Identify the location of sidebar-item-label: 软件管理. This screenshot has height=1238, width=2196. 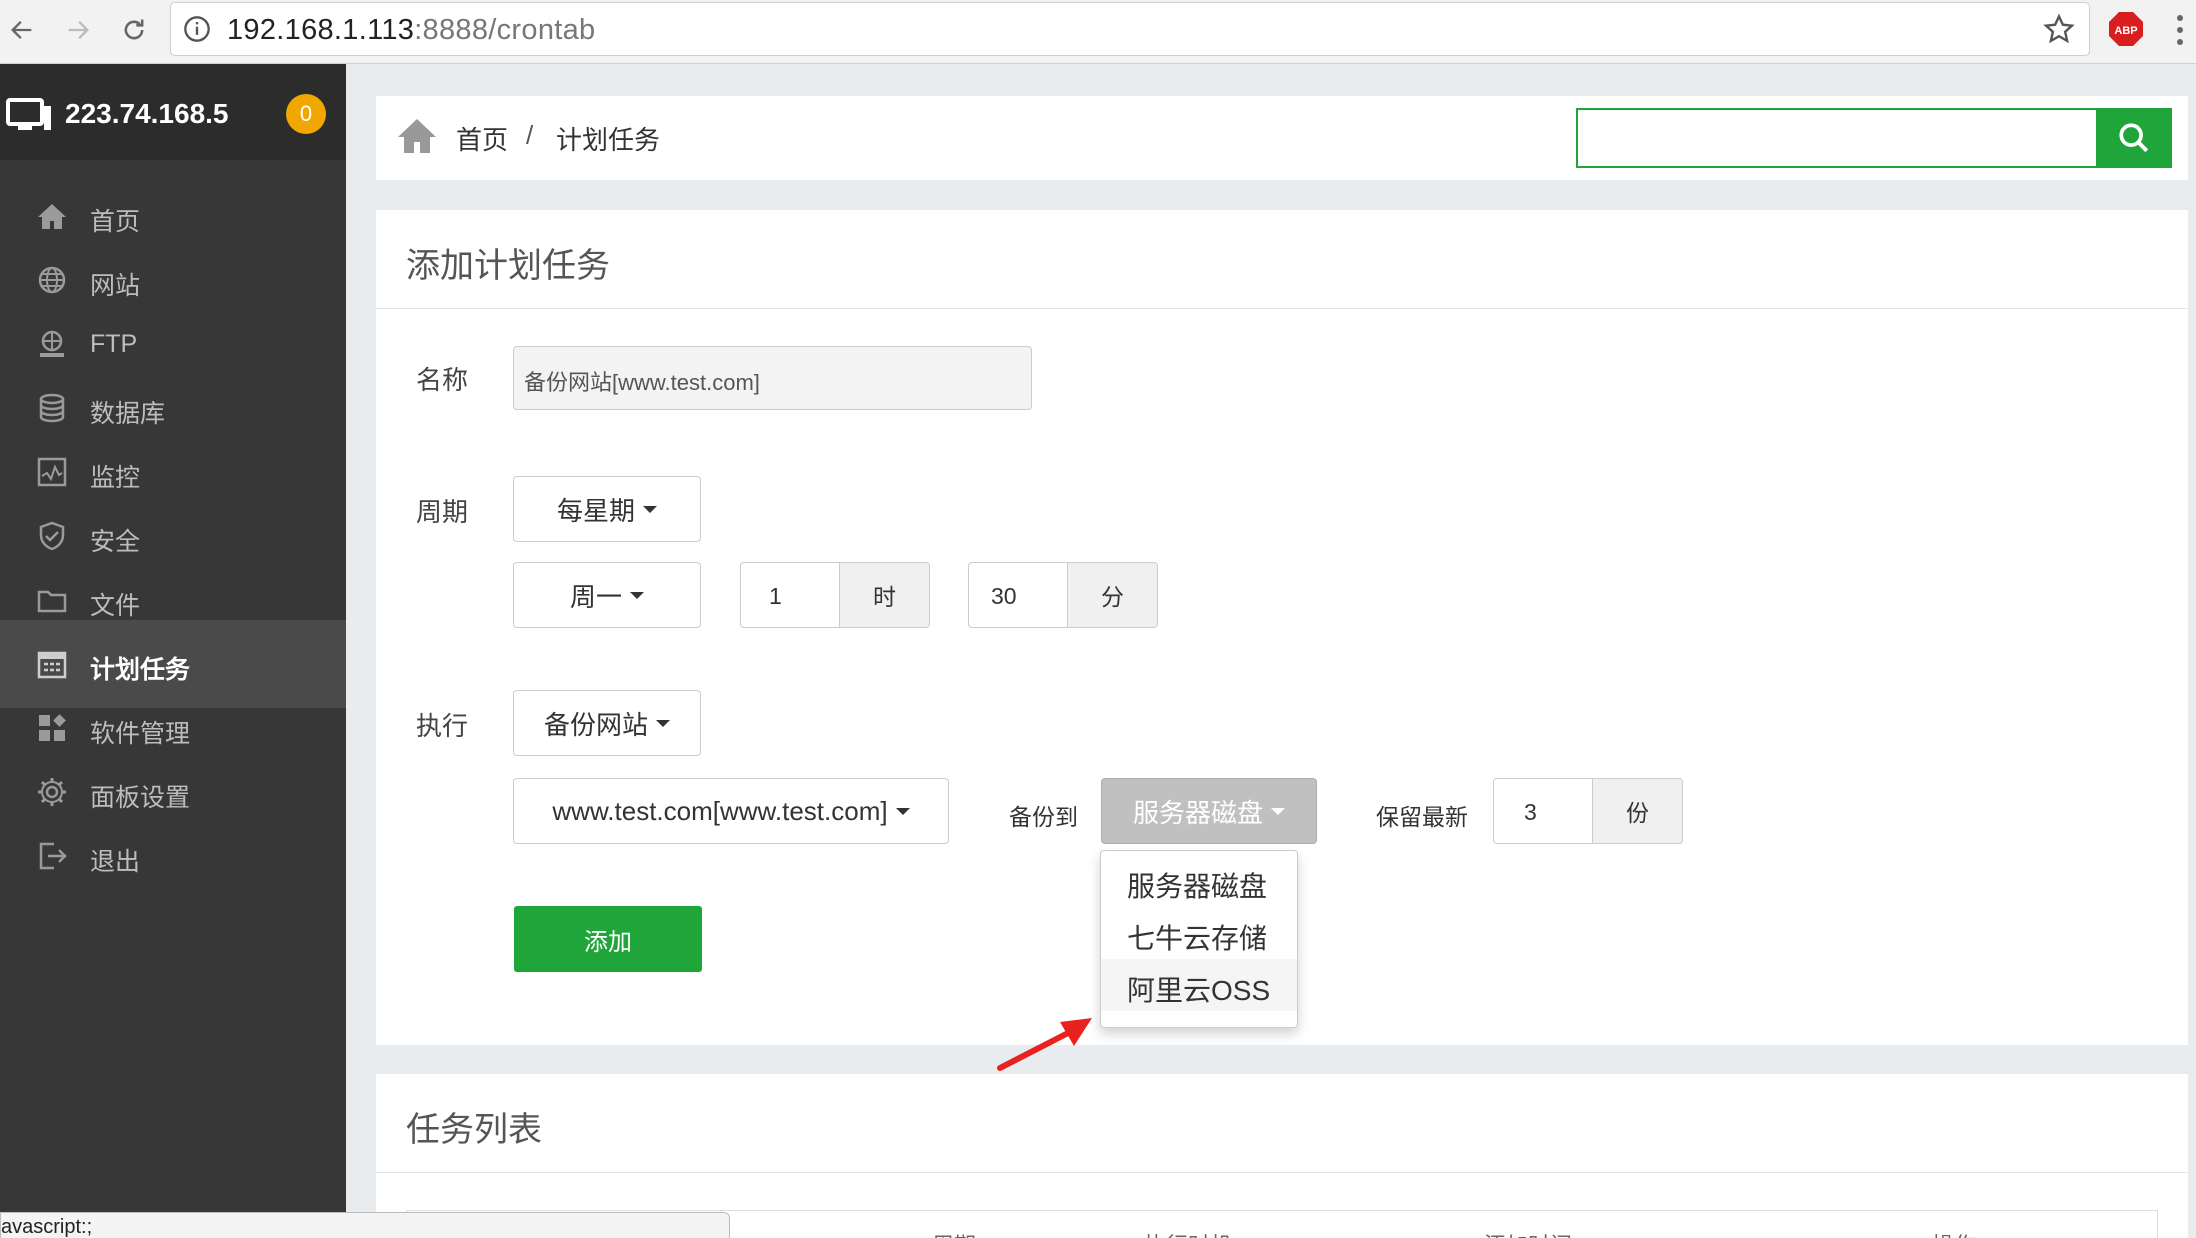
(140, 734).